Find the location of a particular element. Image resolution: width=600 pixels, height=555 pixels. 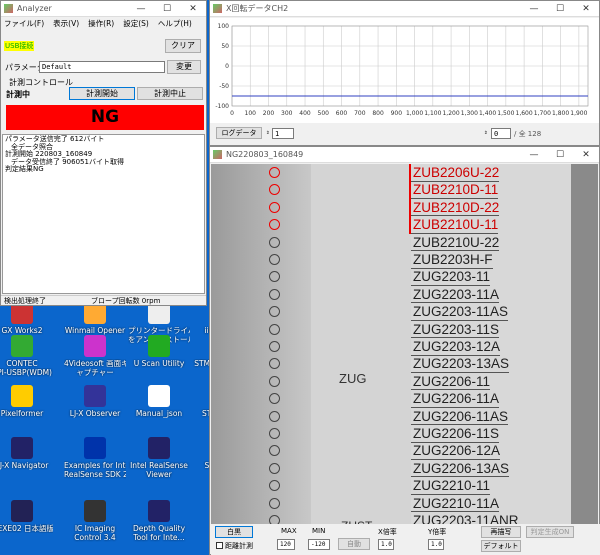

lx-observer-icon is located at coordinates (95, 396).